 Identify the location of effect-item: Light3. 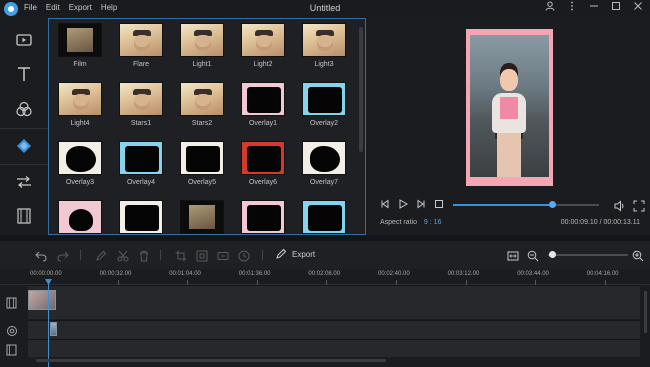
(324, 45).